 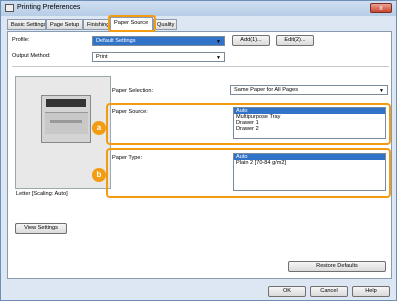 What do you see at coordinates (337, 266) in the screenshot?
I see `restore-defaults-button: Restore Defaults` at bounding box center [337, 266].